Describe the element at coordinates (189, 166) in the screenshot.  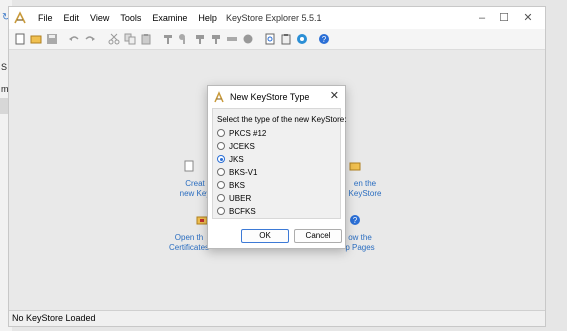
I see `create-keystore-icon` at that location.